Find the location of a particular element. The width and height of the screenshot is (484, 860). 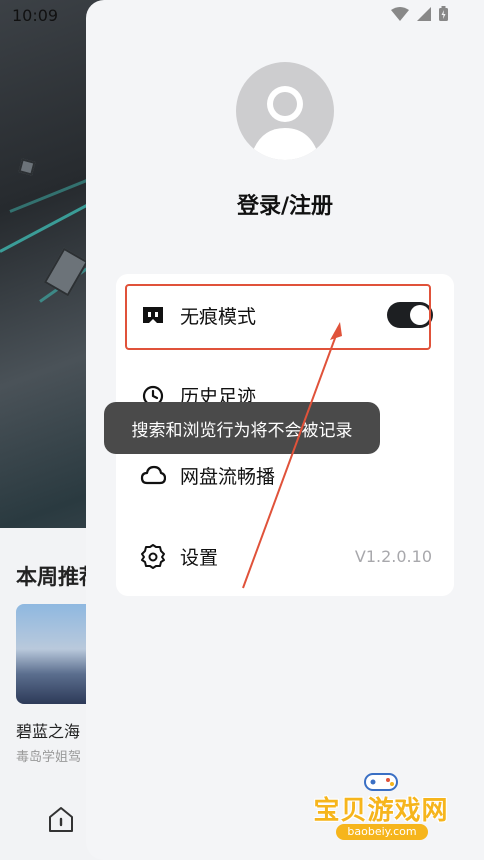

home-icon is located at coordinates (61, 819).